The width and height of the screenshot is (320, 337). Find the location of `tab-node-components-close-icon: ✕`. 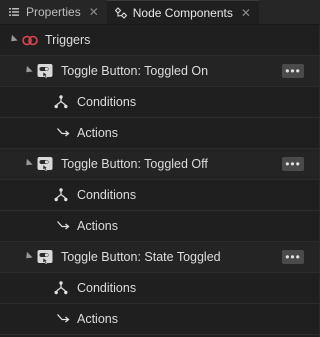

tab-node-components-close-icon: ✕ is located at coordinates (246, 13).